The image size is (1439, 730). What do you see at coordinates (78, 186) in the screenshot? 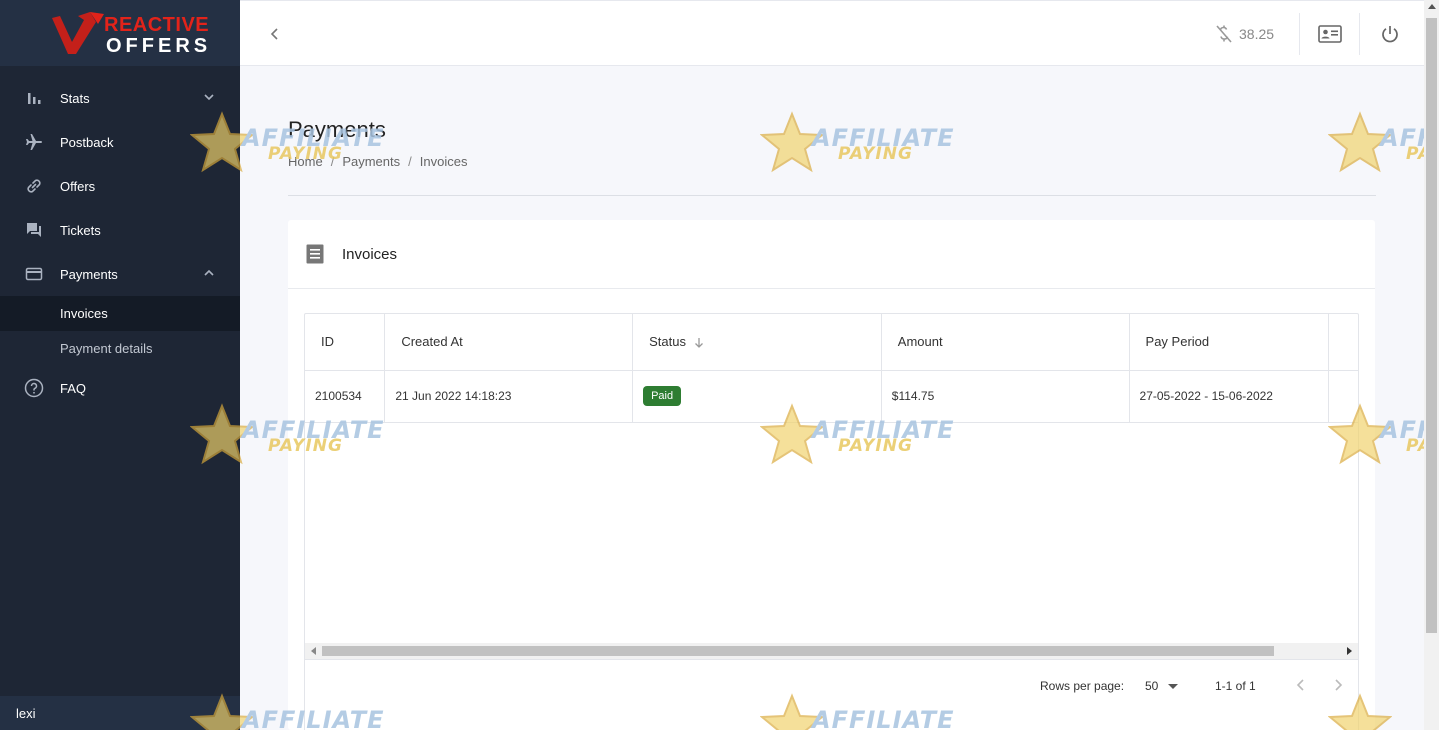
I see `sidebar-item-label: Offers` at bounding box center [78, 186].